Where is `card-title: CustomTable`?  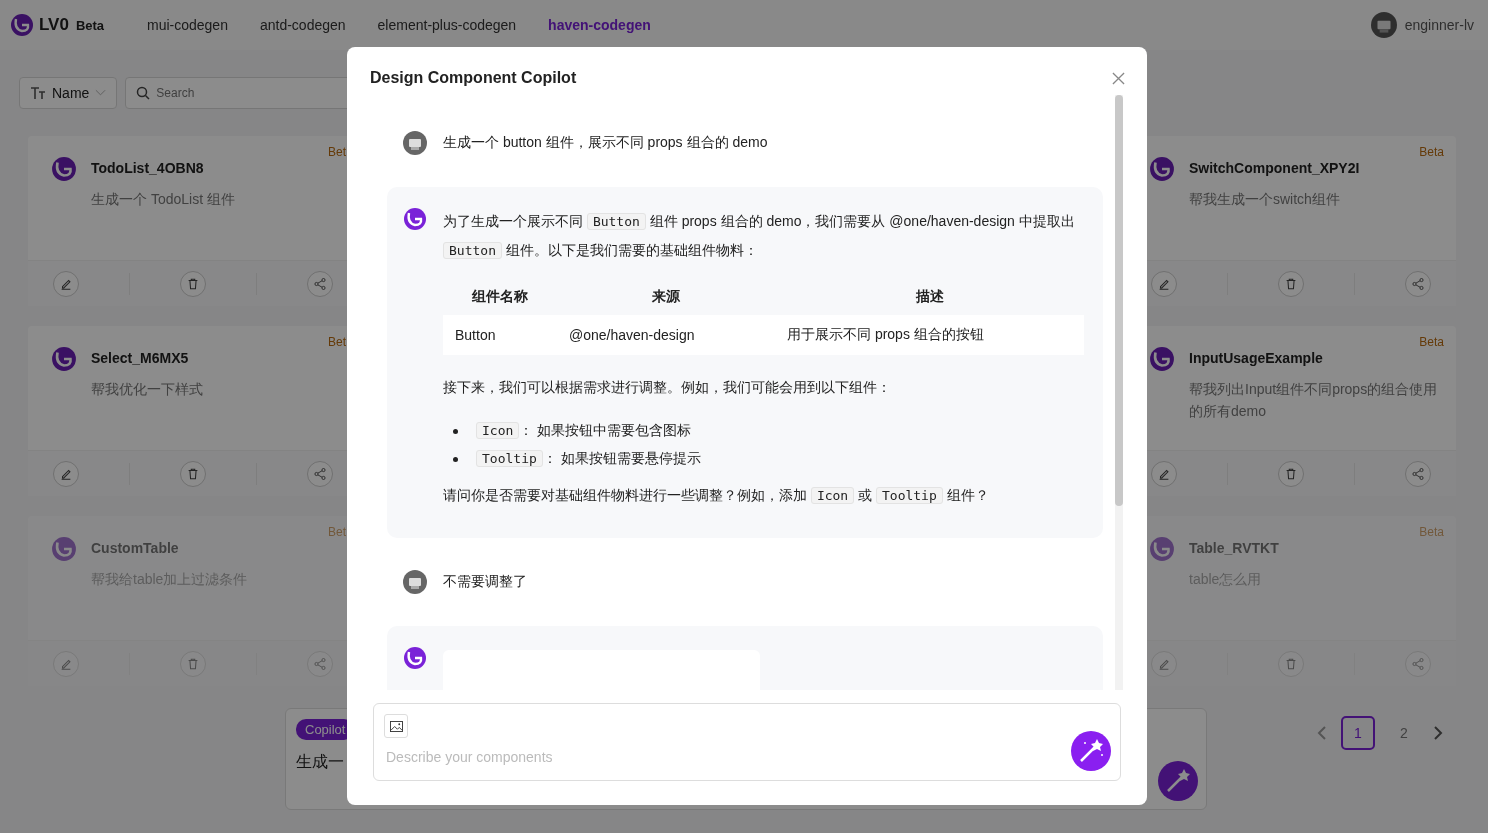 card-title: CustomTable is located at coordinates (135, 548).